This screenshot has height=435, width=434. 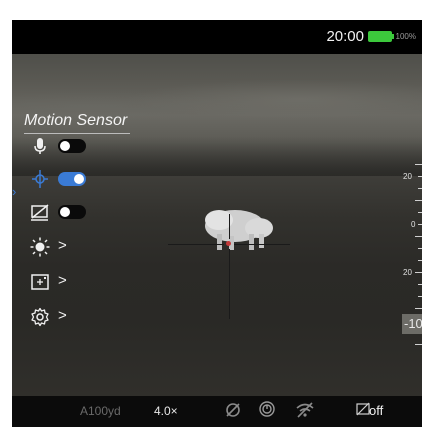 What do you see at coordinates (217, 37) in the screenshot?
I see `status-bar: 20:00 100%` at bounding box center [217, 37].